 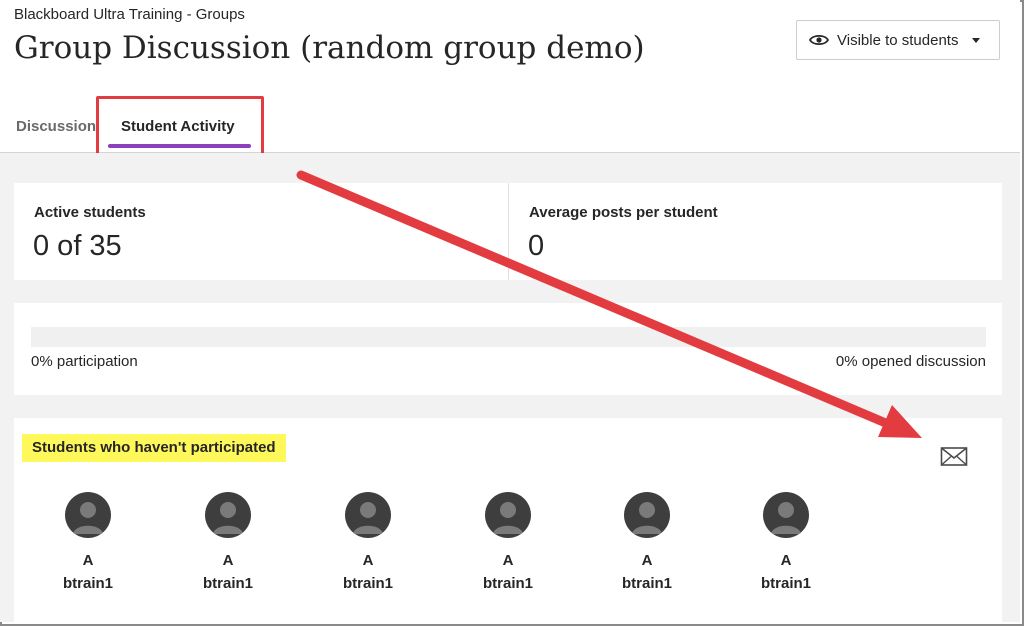 I want to click on breadcrumb: Blackboard Ultra Training - Groups, so click(x=129, y=14).